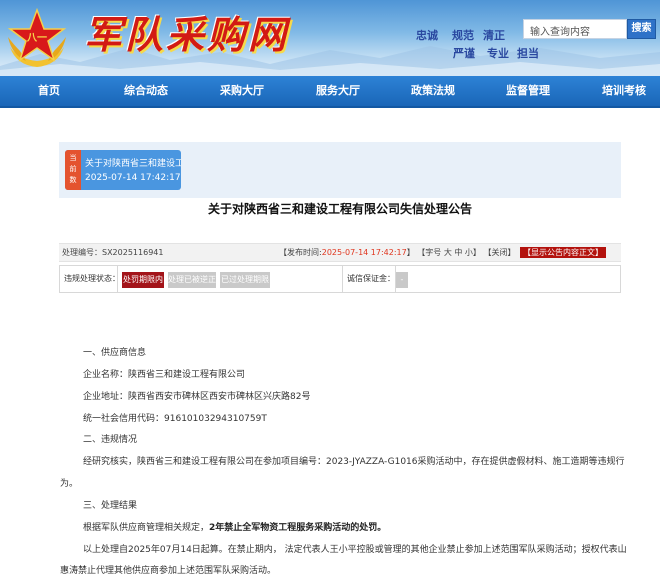  Describe the element at coordinates (110, 506) in the screenshot. I see `section-heading-result: 三、处理结果` at that location.